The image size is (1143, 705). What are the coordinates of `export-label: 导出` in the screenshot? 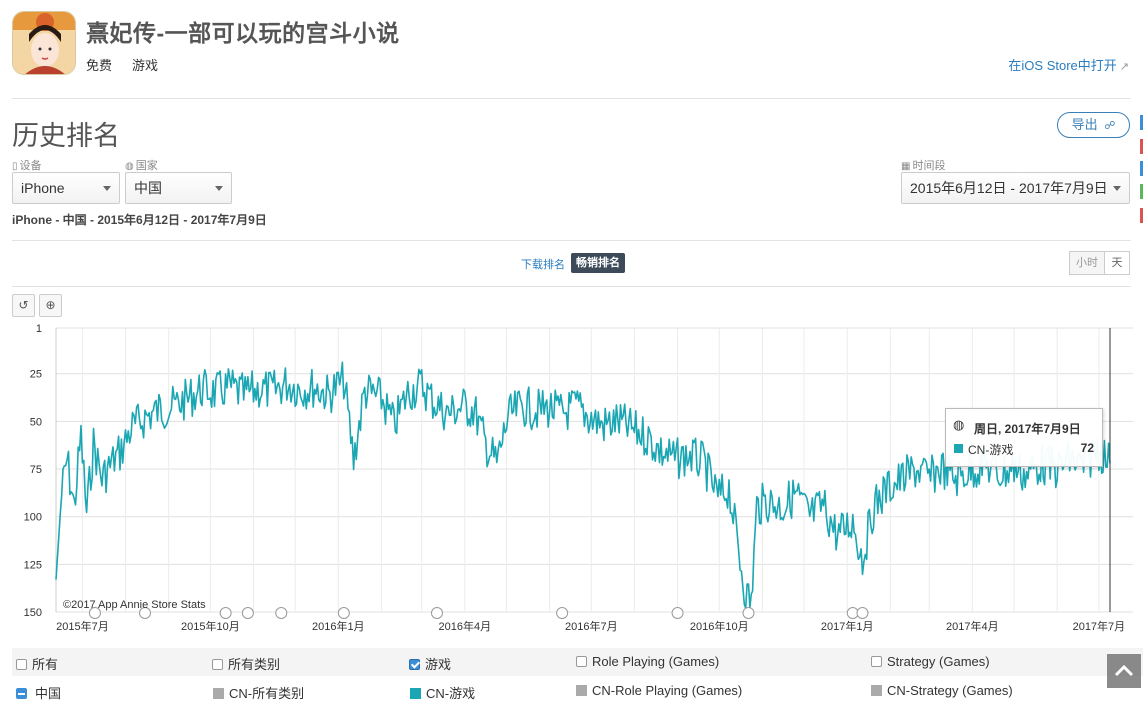 It's located at (1084, 124).